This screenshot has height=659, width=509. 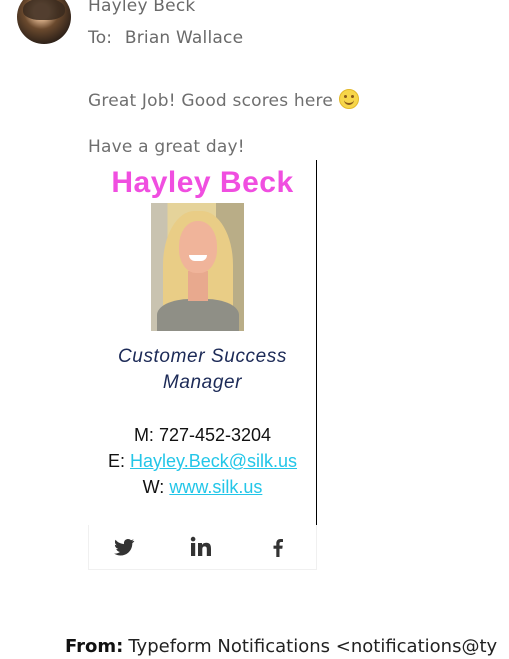 What do you see at coordinates (124, 547) in the screenshot?
I see `twitter-icon` at bounding box center [124, 547].